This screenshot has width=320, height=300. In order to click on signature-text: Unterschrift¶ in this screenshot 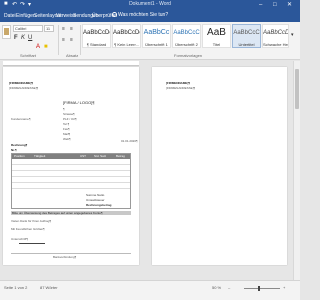, I will do `click(19, 239)`.